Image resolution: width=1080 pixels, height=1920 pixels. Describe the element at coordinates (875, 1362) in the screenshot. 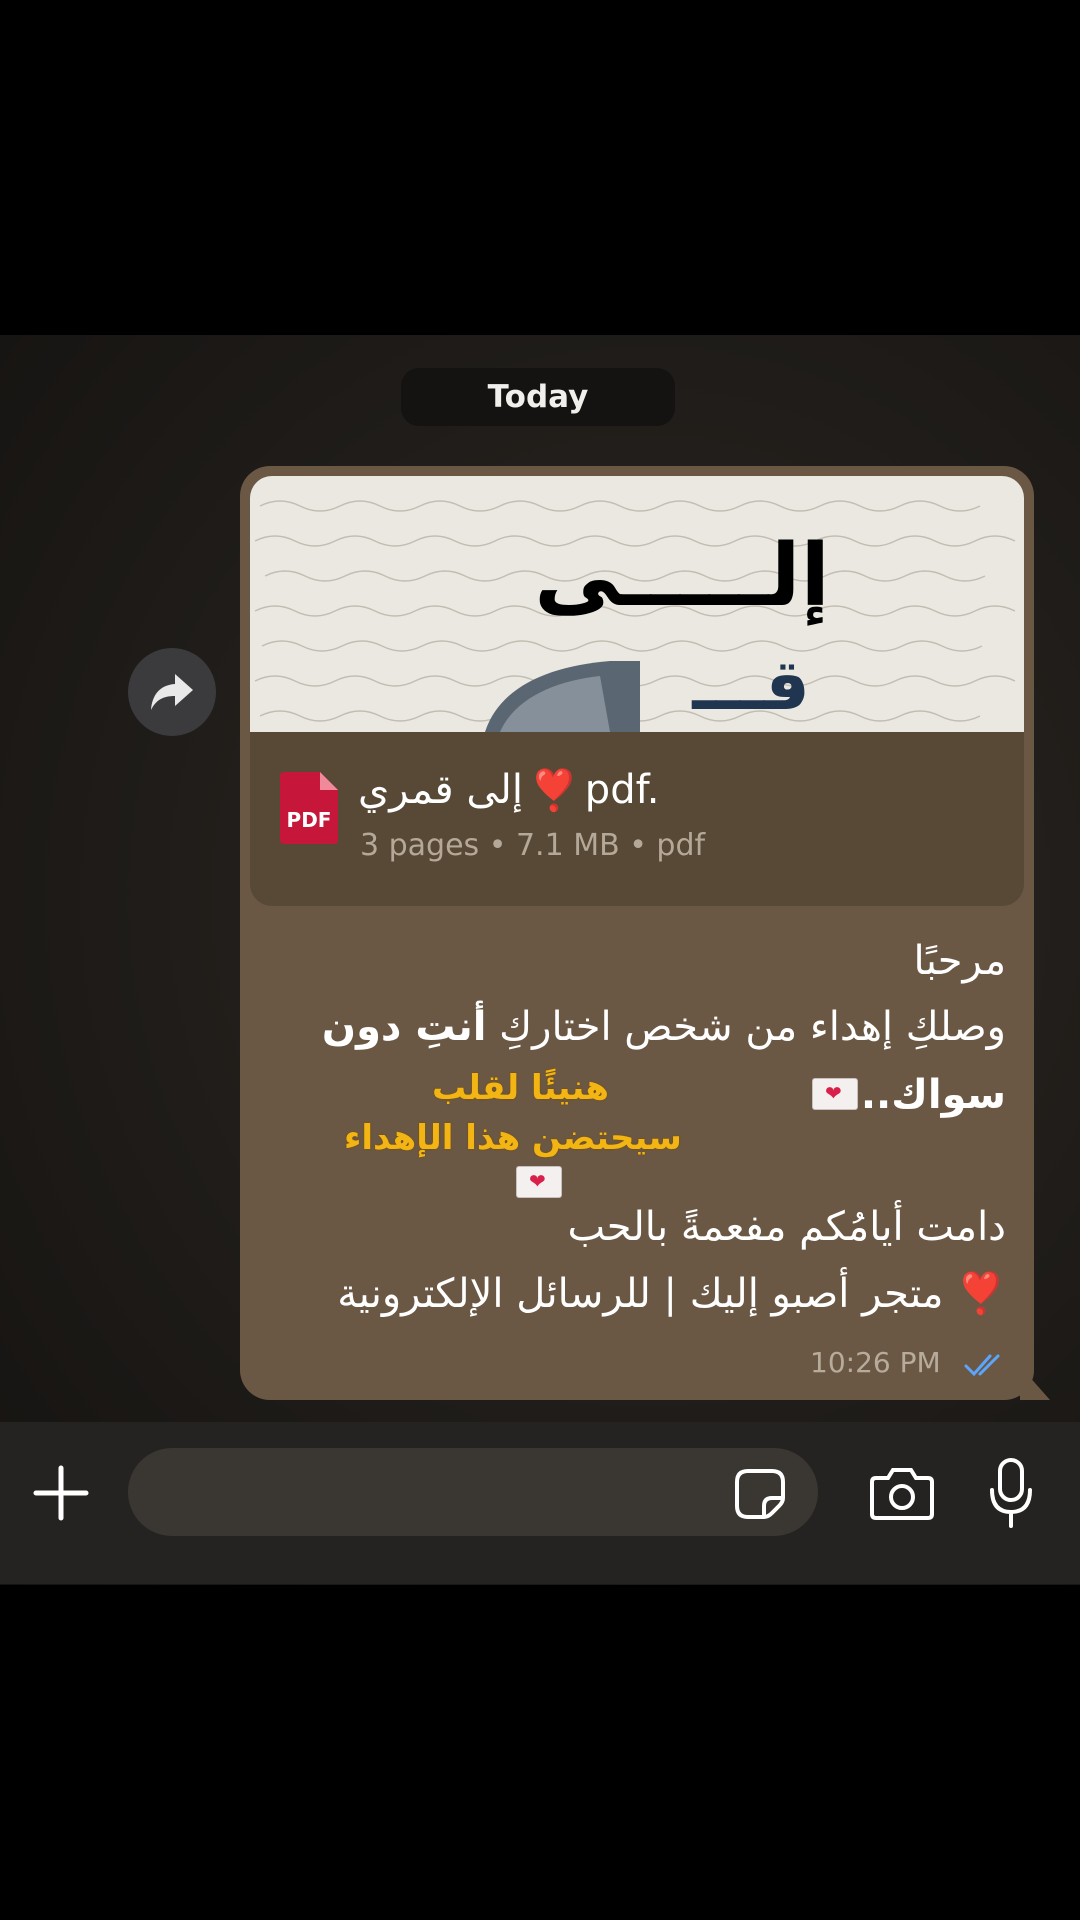

I see `message-timestamp: 10:26 PM` at that location.